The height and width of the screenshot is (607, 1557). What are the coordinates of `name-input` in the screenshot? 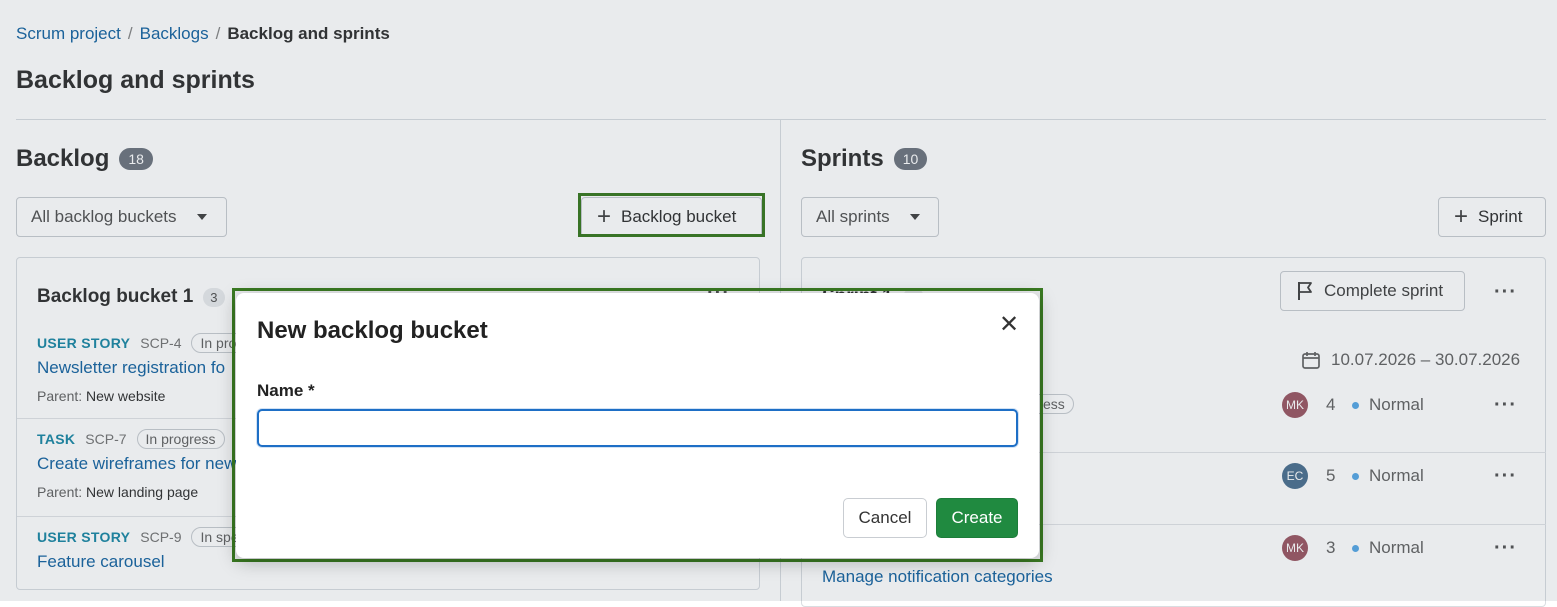 It's located at (637, 428).